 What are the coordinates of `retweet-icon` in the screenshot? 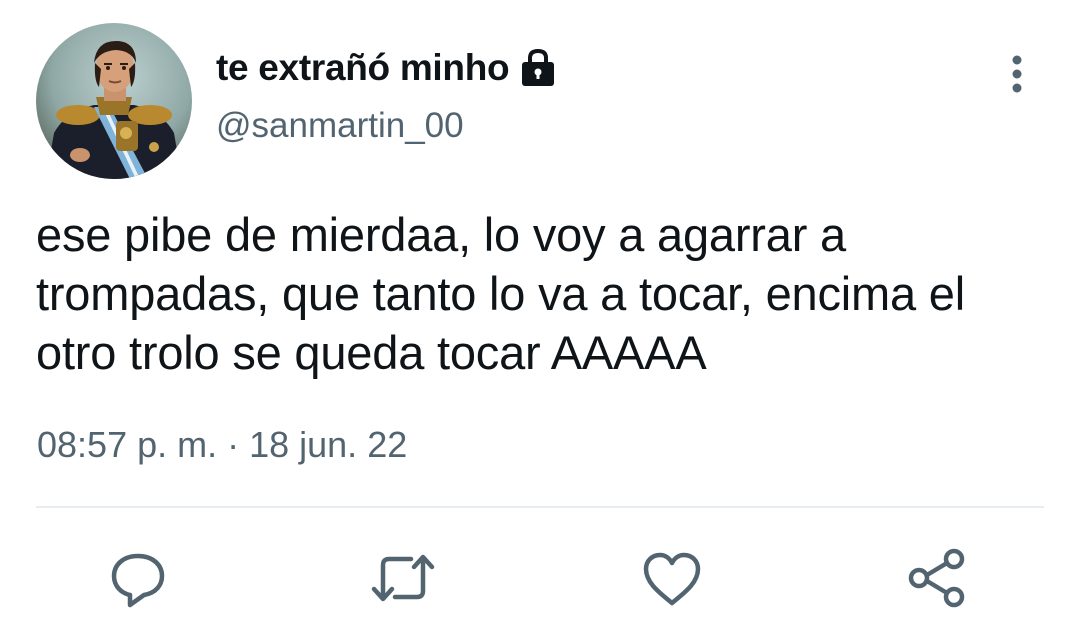 It's located at (403, 578).